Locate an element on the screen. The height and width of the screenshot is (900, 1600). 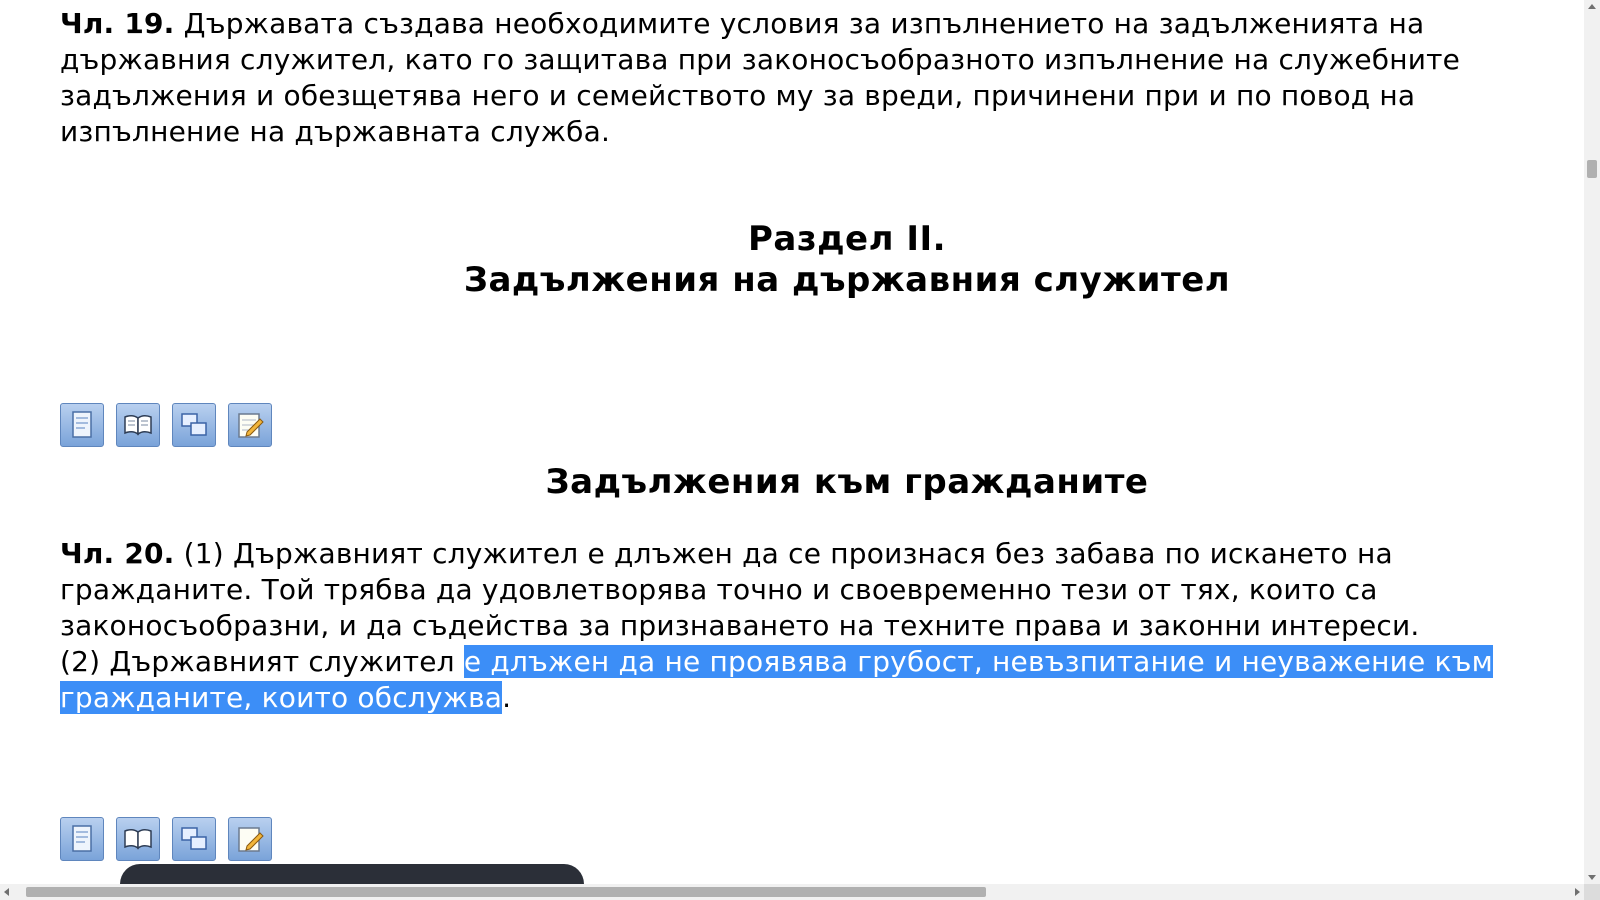
article-toolbar is located at coordinates (166, 425).